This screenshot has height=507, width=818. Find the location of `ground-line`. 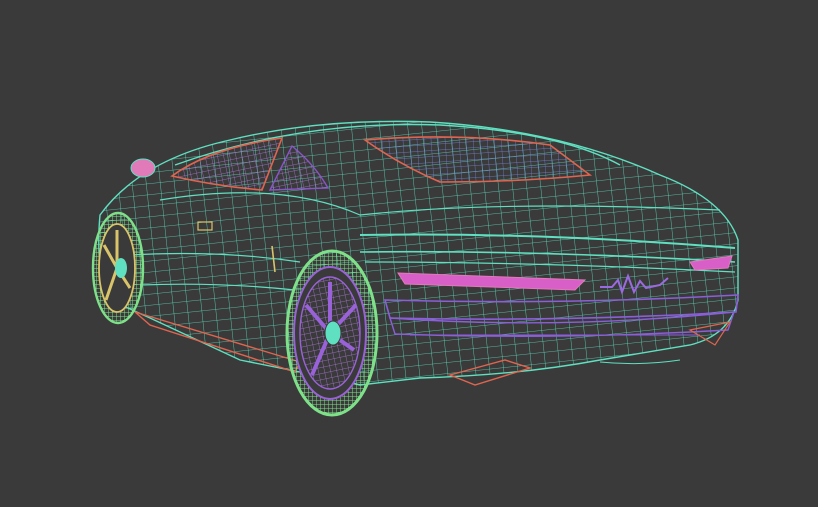

ground-line is located at coordinates (640, 362).